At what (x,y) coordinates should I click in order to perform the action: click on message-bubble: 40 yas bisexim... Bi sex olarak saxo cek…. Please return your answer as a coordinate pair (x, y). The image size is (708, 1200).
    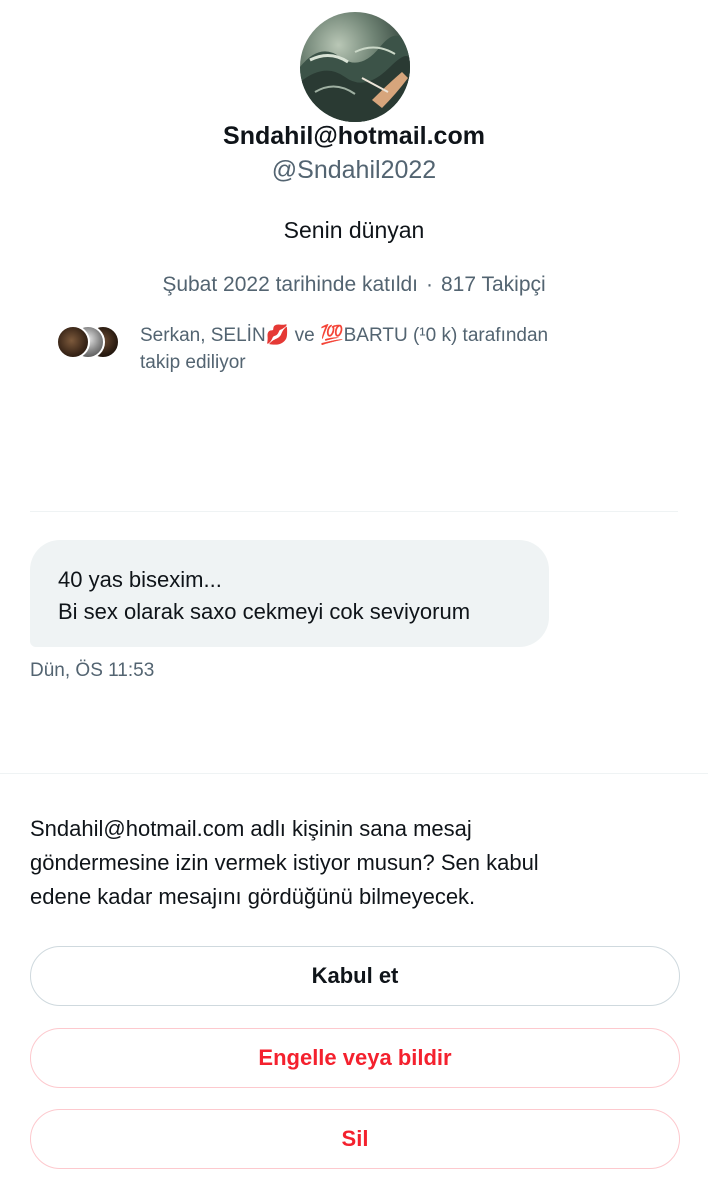
    Looking at the image, I should click on (289, 593).